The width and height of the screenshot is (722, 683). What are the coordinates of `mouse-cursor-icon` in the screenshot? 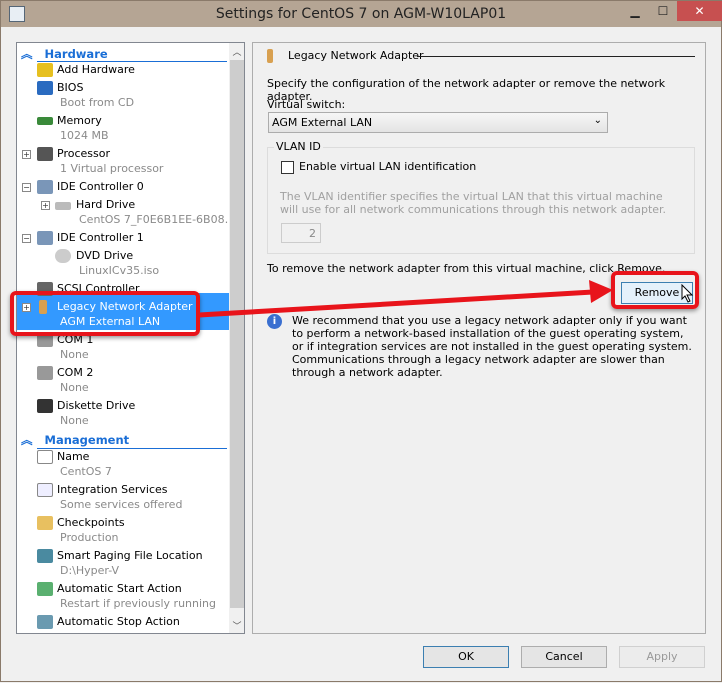 It's located at (687, 293).